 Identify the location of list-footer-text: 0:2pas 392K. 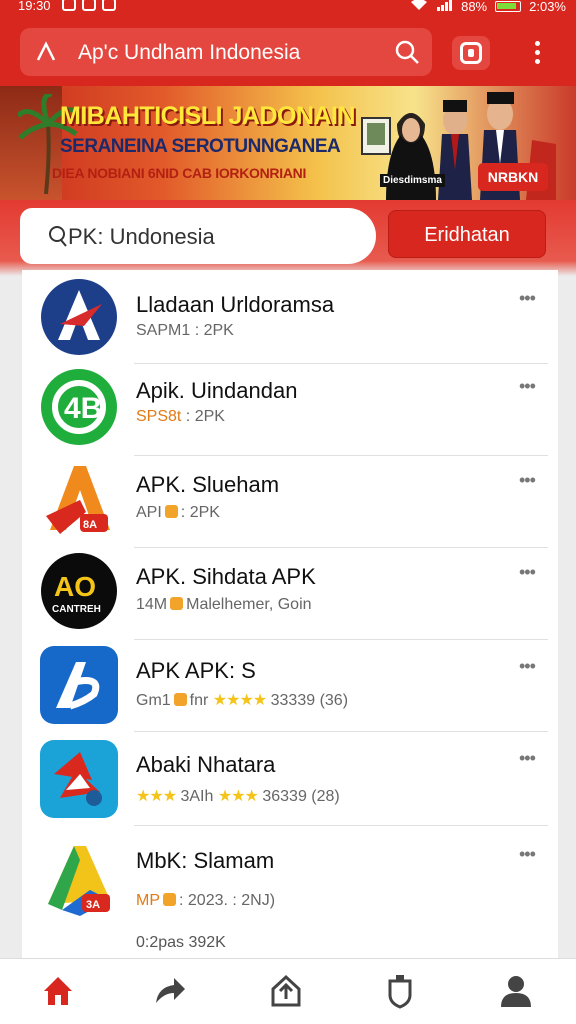
(181, 942).